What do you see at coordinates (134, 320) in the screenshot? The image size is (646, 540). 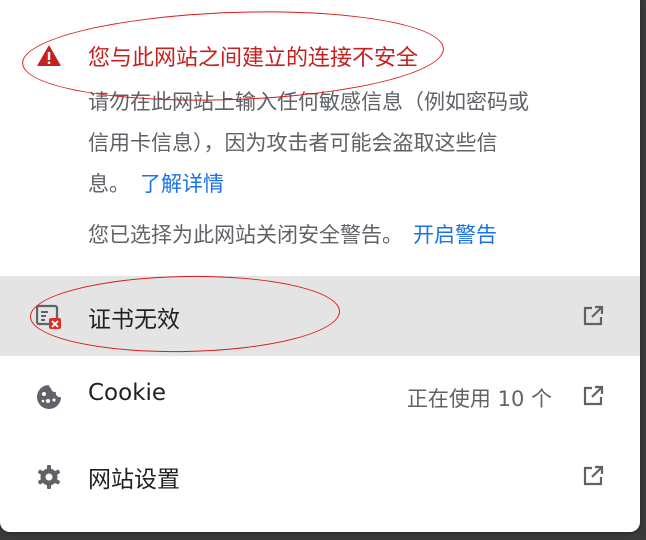 I see `certificate-invalid-label: 证书无效` at bounding box center [134, 320].